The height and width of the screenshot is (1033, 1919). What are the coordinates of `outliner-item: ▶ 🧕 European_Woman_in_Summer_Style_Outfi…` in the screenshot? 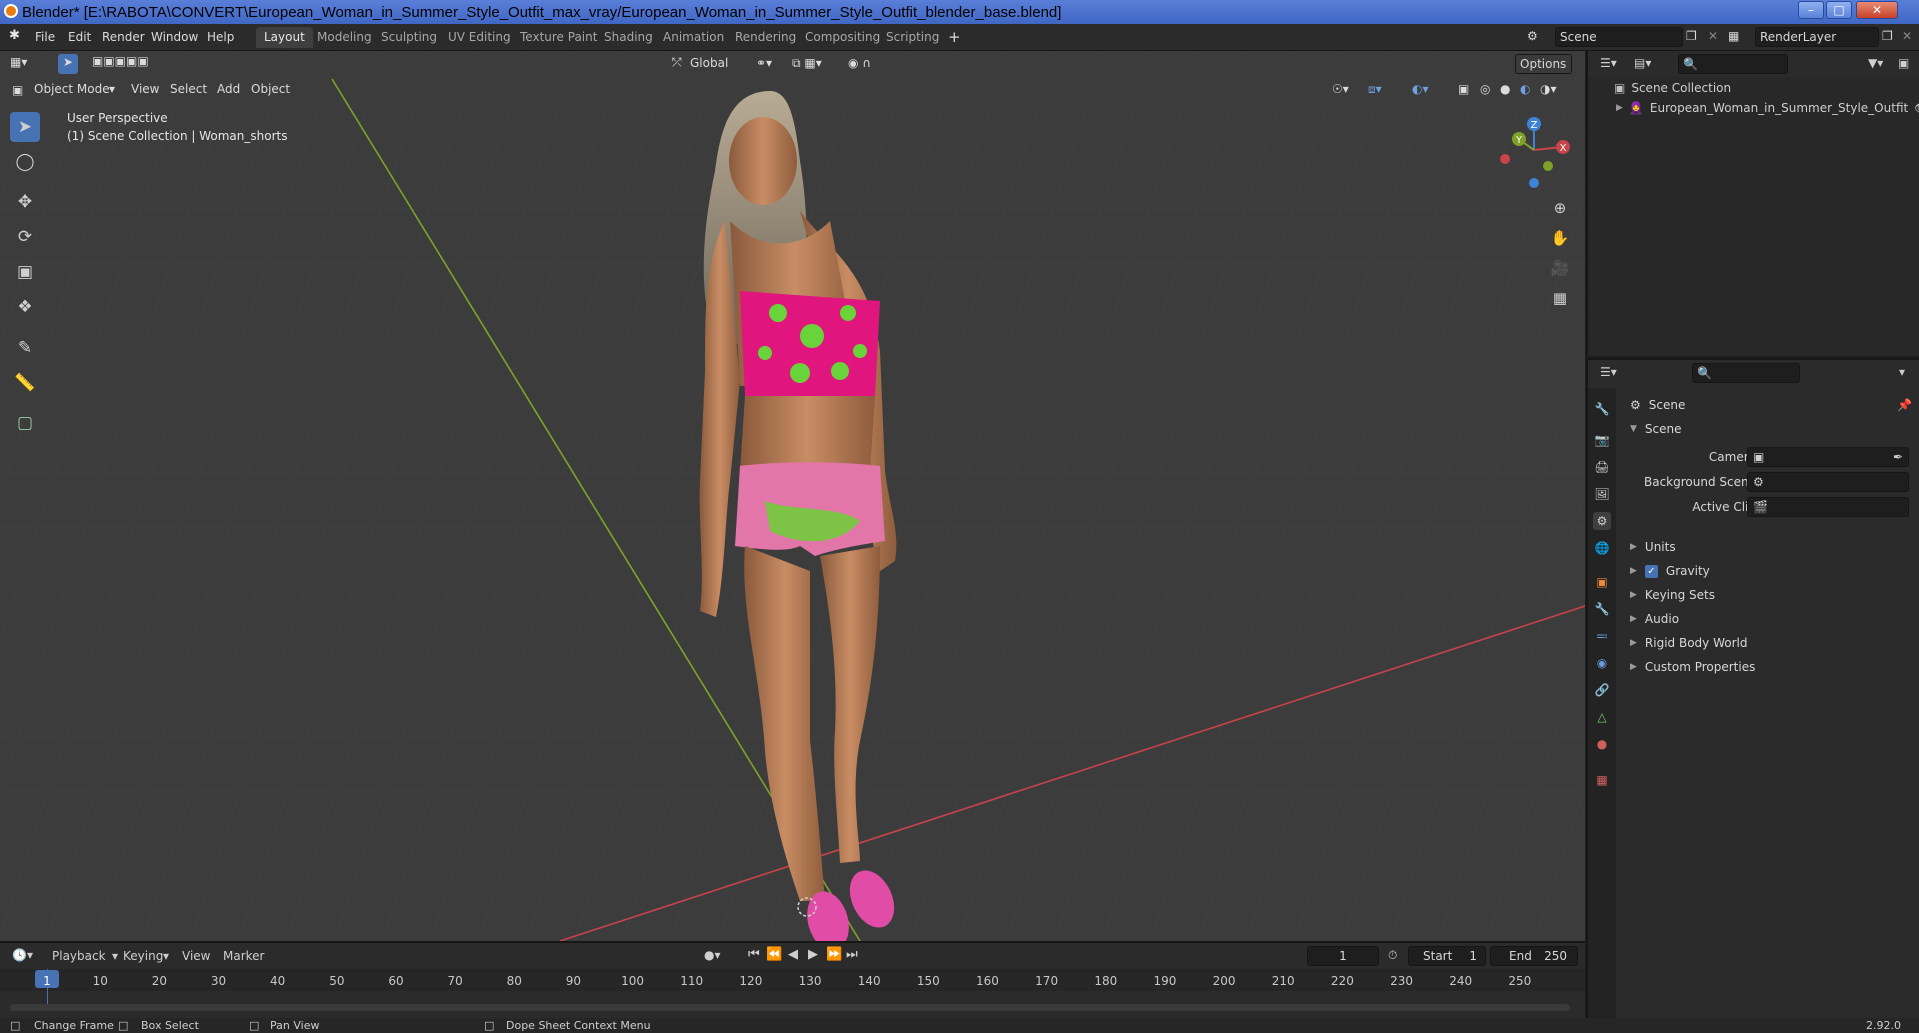 It's located at (1767, 108).